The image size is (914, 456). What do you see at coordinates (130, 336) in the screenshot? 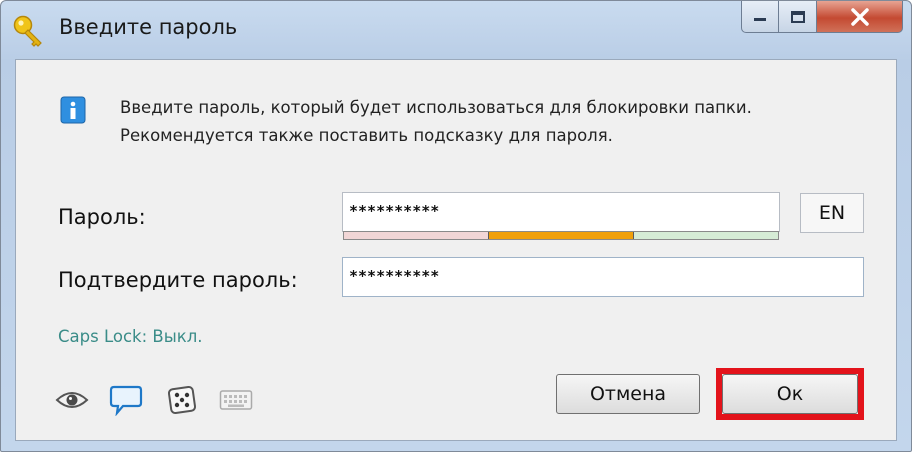
I see `caps-lock-status: Caps Lock: Выкл.` at bounding box center [130, 336].